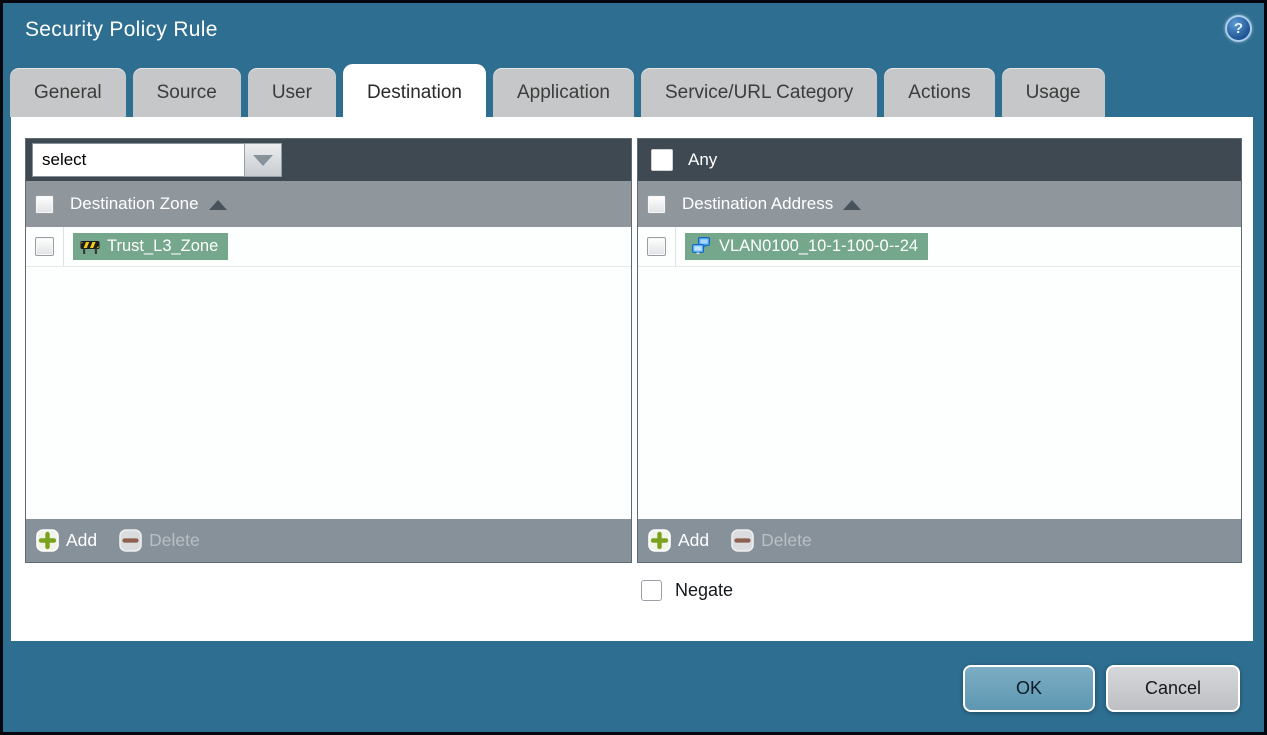  I want to click on chevron-down-icon, so click(263, 160).